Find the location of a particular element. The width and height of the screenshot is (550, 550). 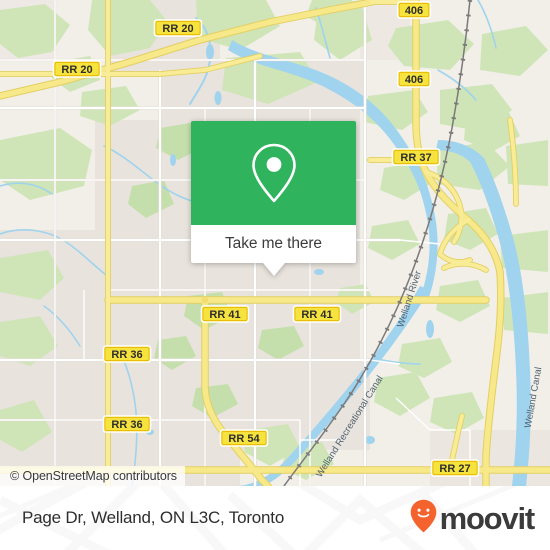

road-shield: RR 54 is located at coordinates (244, 438).